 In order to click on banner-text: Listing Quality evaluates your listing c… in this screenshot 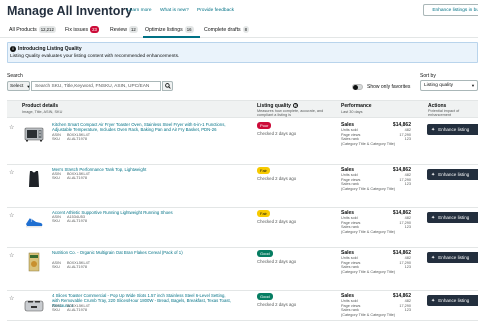, I will do `click(95, 56)`.